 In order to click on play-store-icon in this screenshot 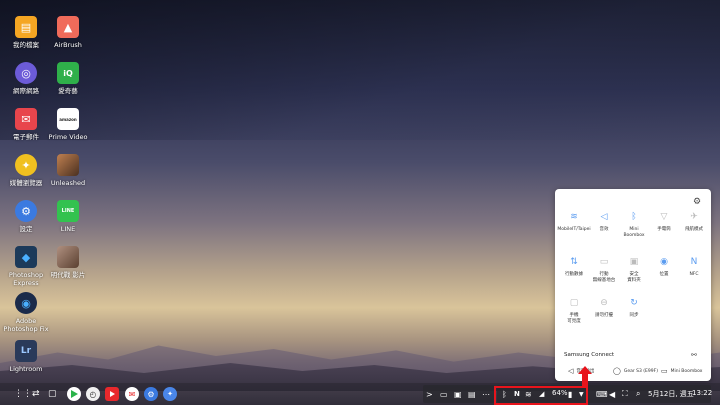, I will do `click(74, 394)`.